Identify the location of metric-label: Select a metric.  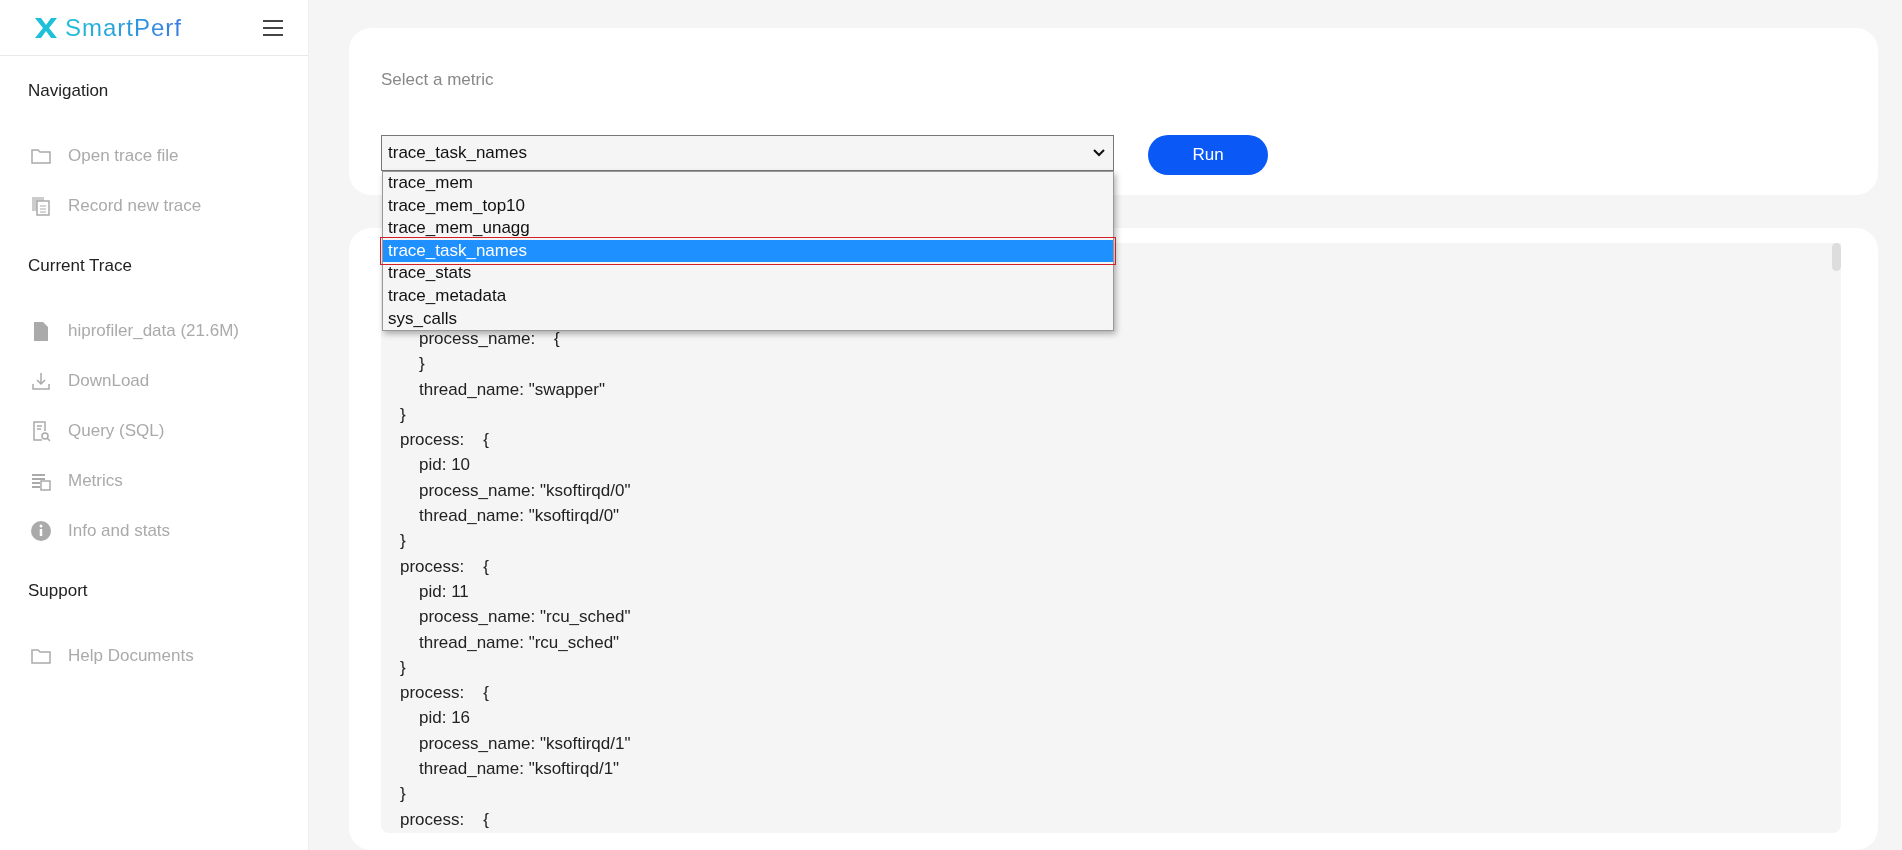
(438, 80).